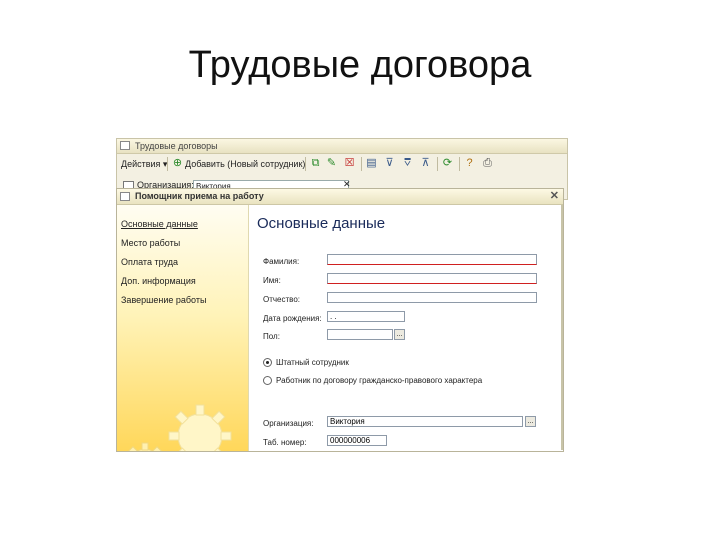 This screenshot has width=720, height=540. What do you see at coordinates (340, 197) in the screenshot?
I see `wizard-titlebar: Помощник приема на работу ✕` at bounding box center [340, 197].